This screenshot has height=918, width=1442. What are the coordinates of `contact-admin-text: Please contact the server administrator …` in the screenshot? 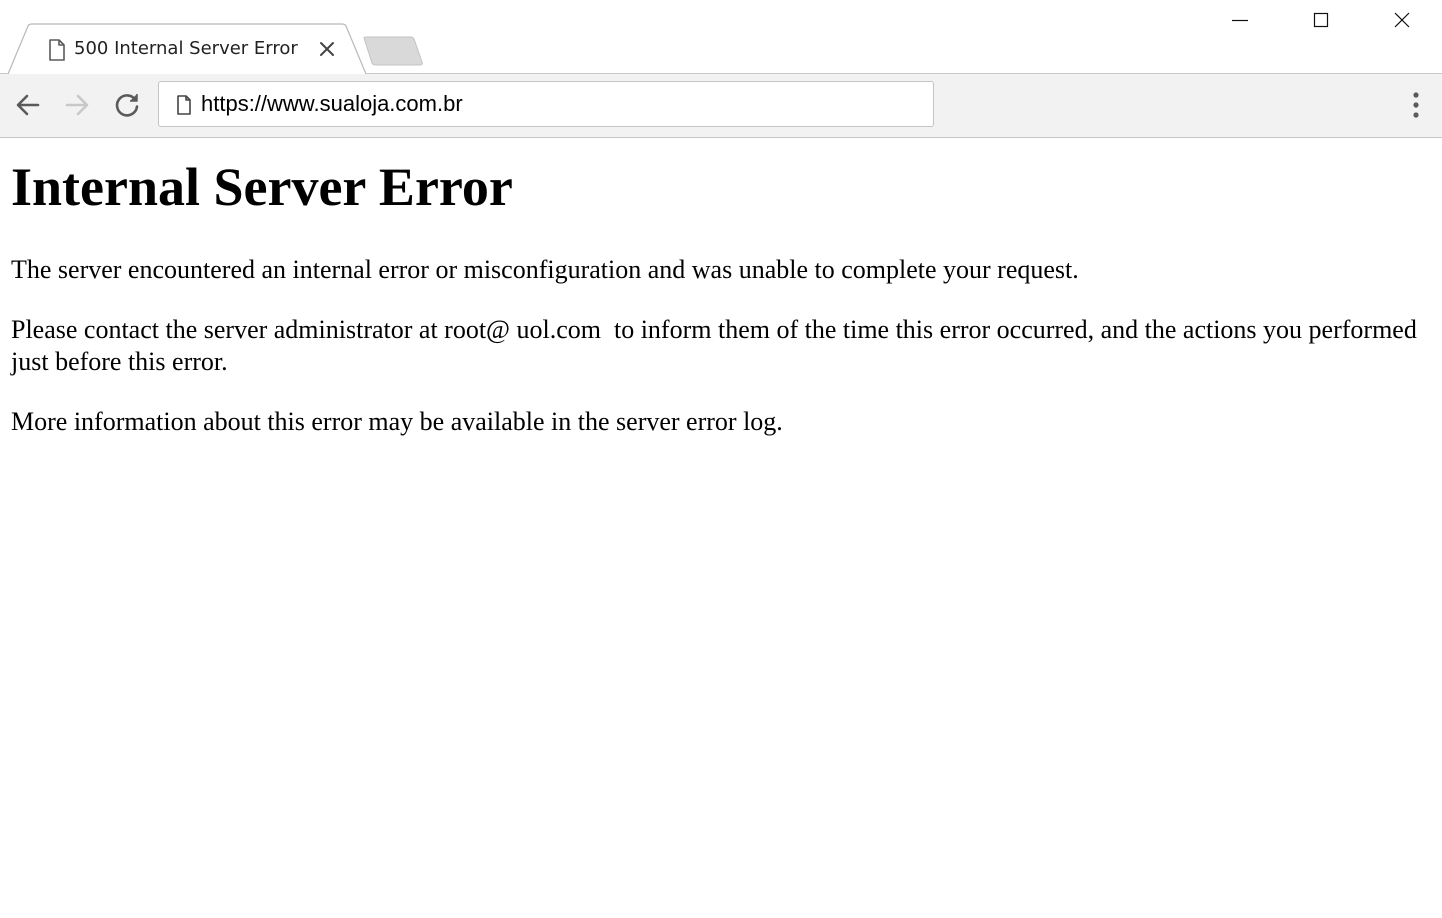 It's located at (717, 345).